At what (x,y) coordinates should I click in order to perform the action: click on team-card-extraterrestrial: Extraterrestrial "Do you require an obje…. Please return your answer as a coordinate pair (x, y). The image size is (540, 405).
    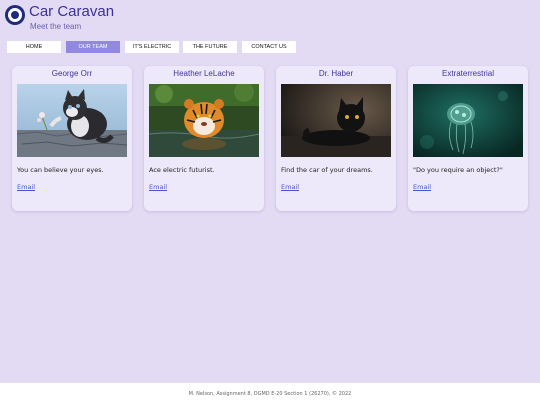
    Looking at the image, I should click on (468, 138).